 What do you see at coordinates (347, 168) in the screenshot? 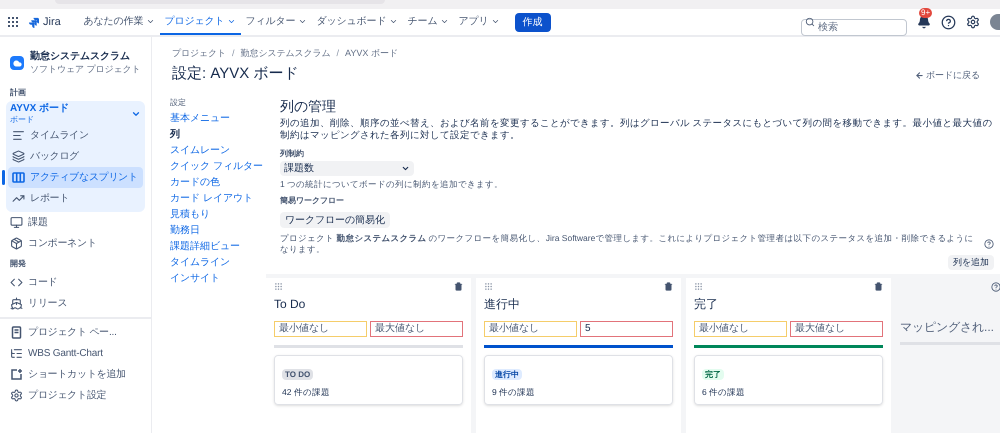
I see `constraint-select: 課題数` at bounding box center [347, 168].